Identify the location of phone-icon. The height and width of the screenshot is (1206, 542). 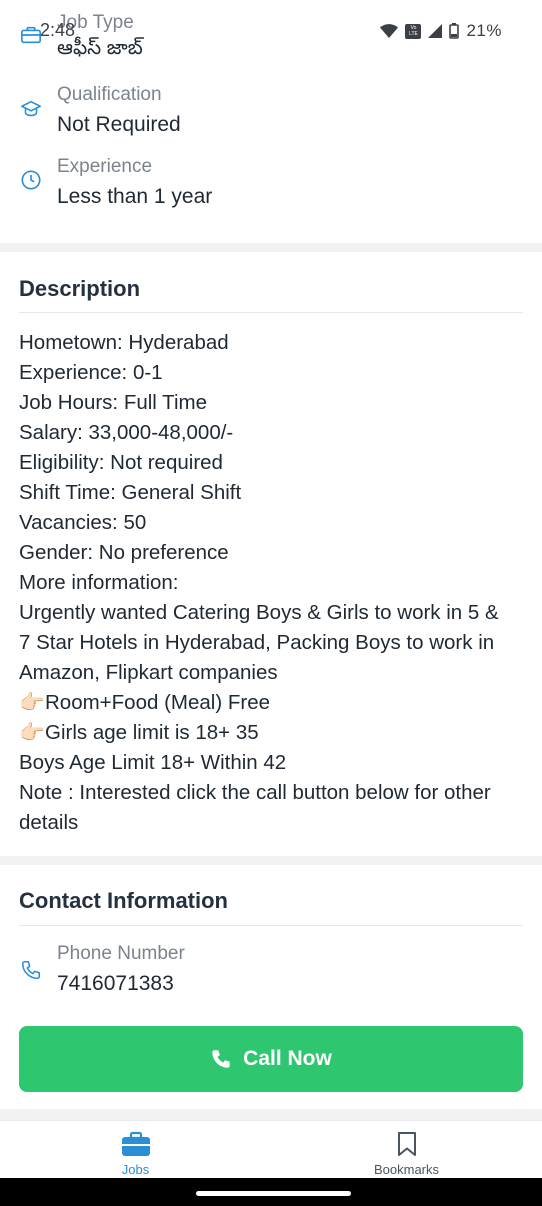
(31, 970).